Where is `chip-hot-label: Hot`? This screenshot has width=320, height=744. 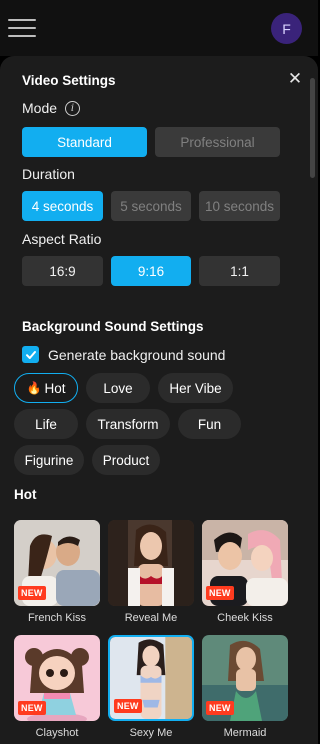 chip-hot-label: Hot is located at coordinates (55, 388).